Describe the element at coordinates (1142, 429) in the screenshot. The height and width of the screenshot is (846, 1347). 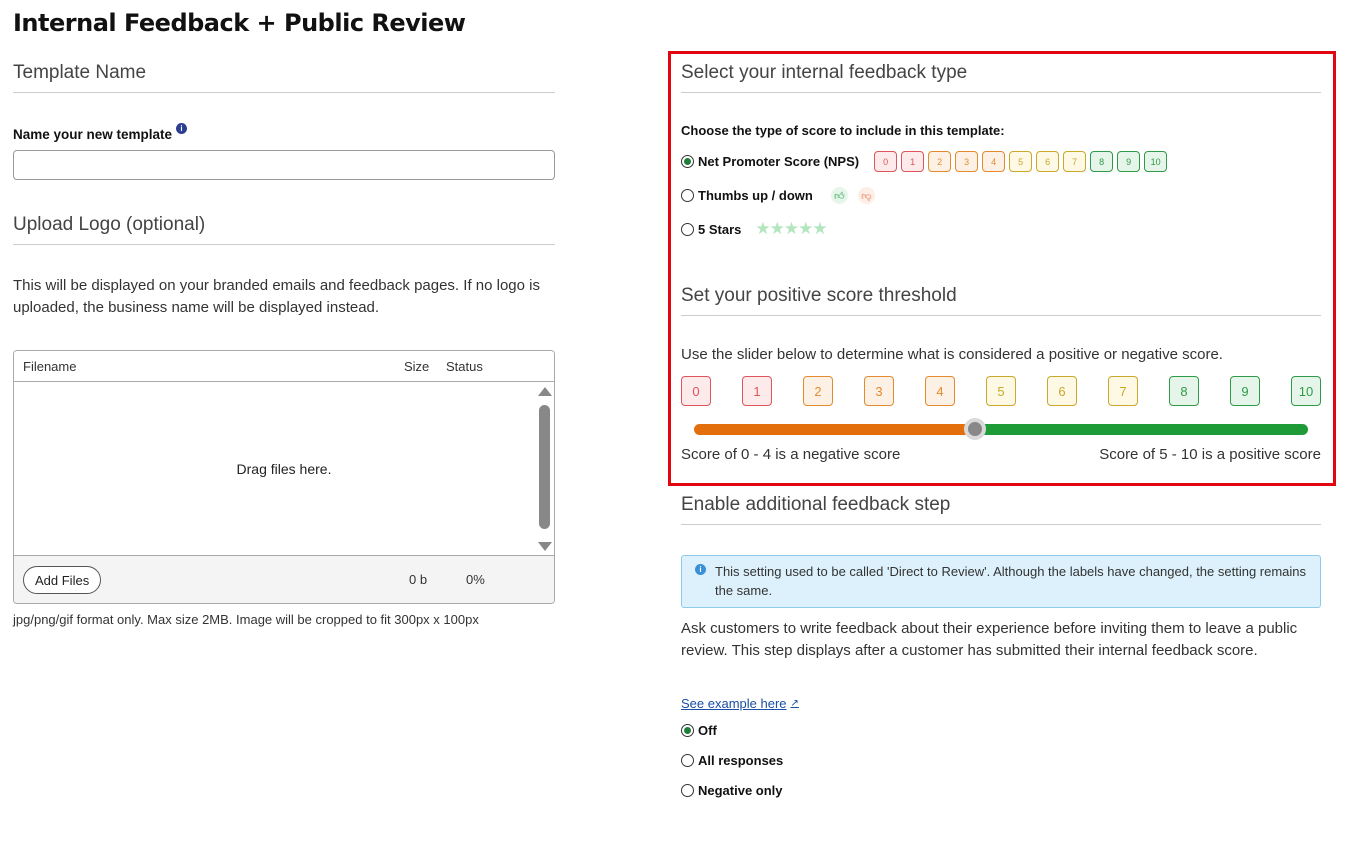
I see `slider-positive-track` at that location.